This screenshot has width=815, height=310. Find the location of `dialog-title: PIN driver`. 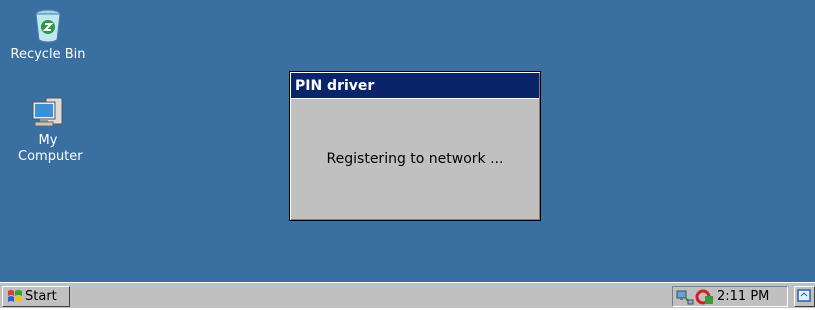

dialog-title: PIN driver is located at coordinates (415, 86).